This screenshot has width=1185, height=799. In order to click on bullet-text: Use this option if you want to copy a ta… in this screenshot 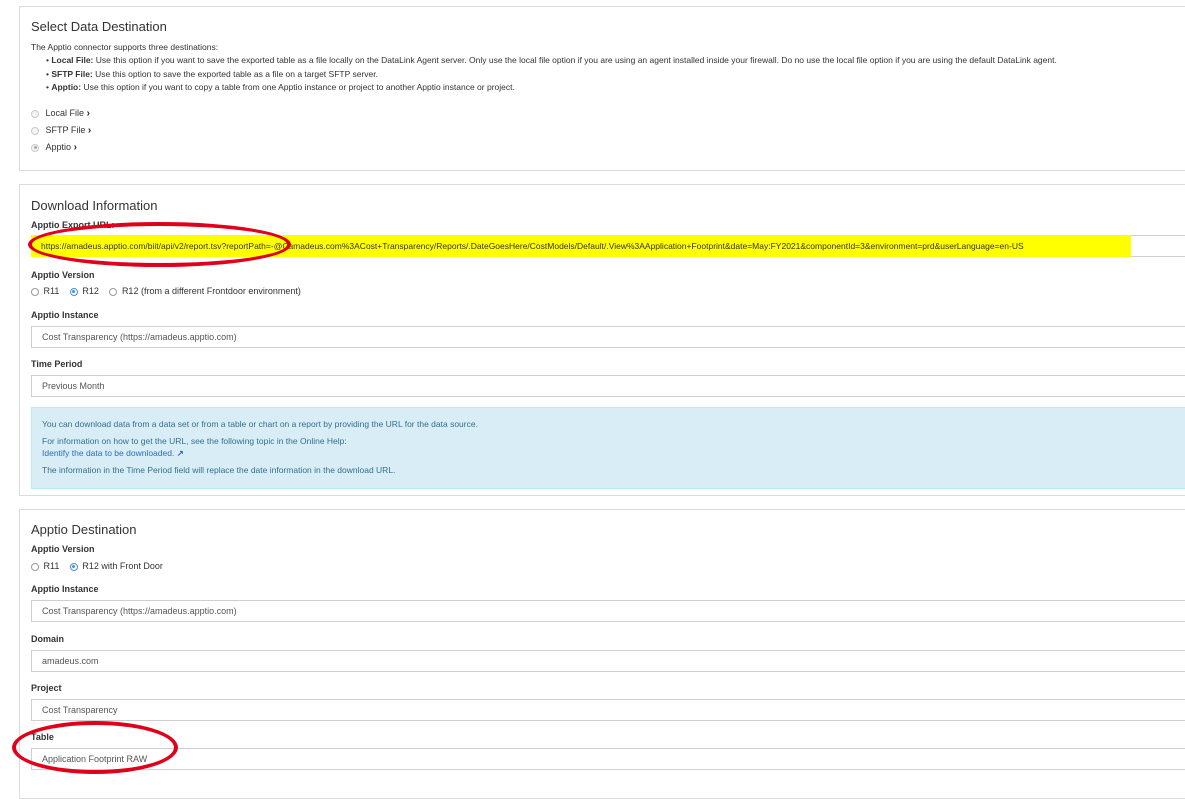, I will do `click(298, 87)`.